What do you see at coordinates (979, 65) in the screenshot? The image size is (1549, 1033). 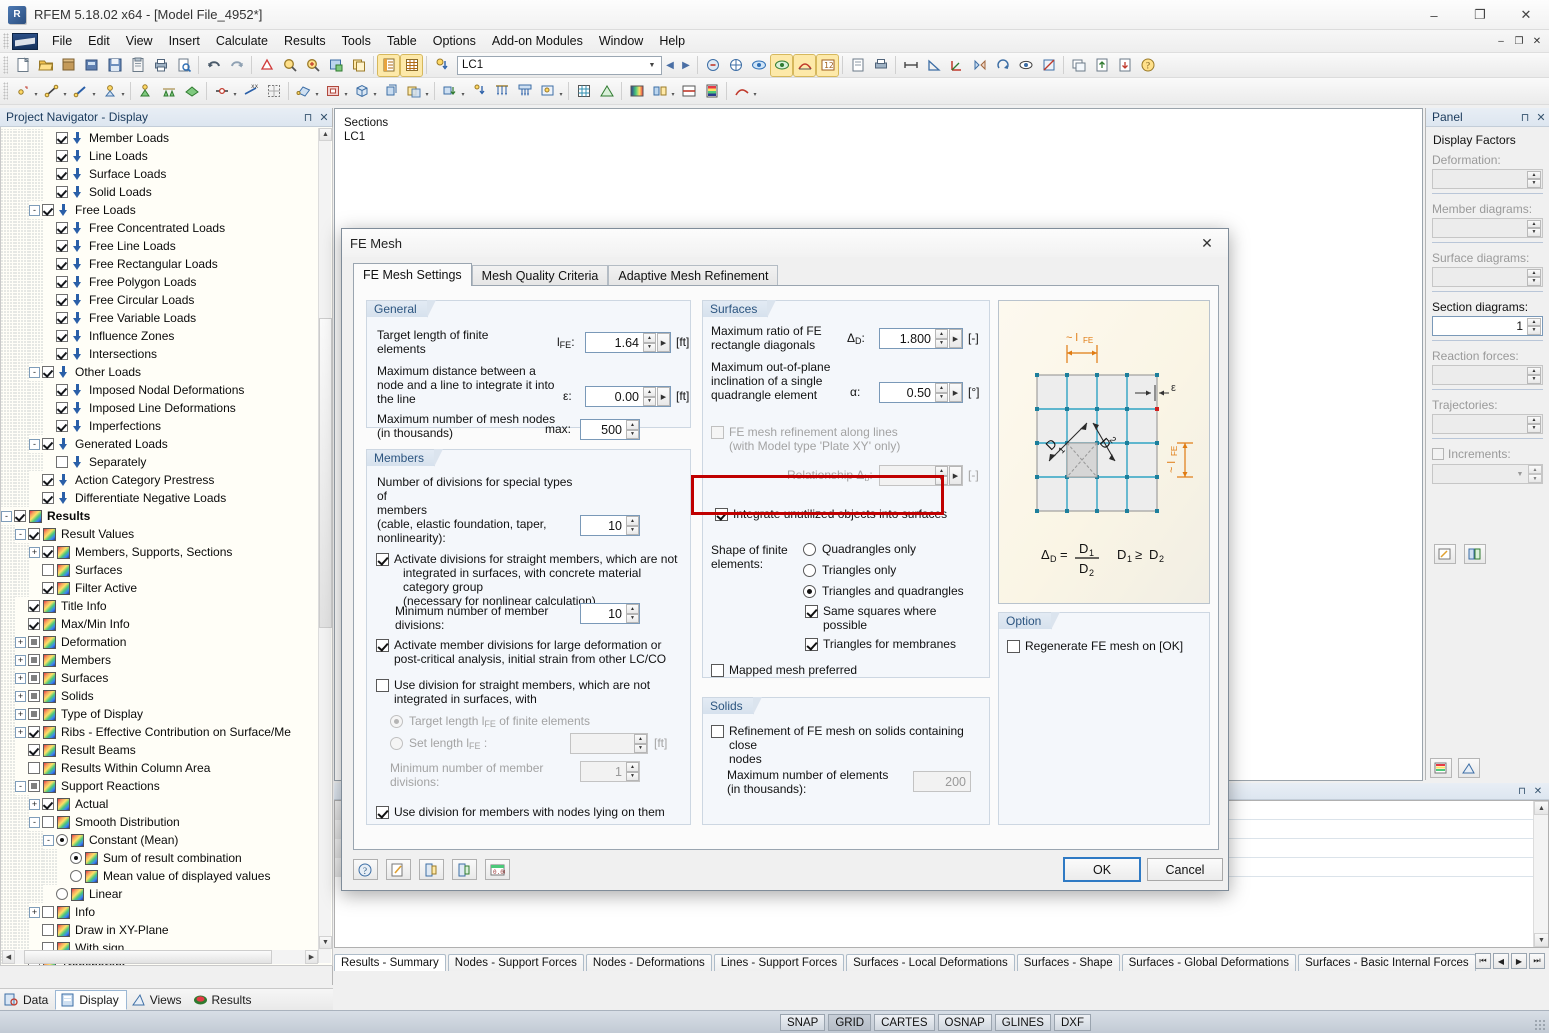 I see `mirror-icon` at bounding box center [979, 65].